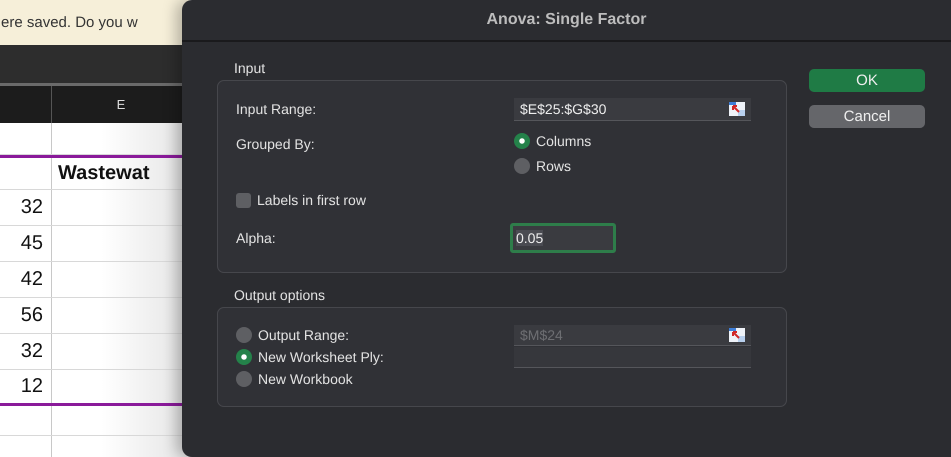 The height and width of the screenshot is (457, 951). Describe the element at coordinates (26, 279) in the screenshot. I see `table-cell: 42` at that location.